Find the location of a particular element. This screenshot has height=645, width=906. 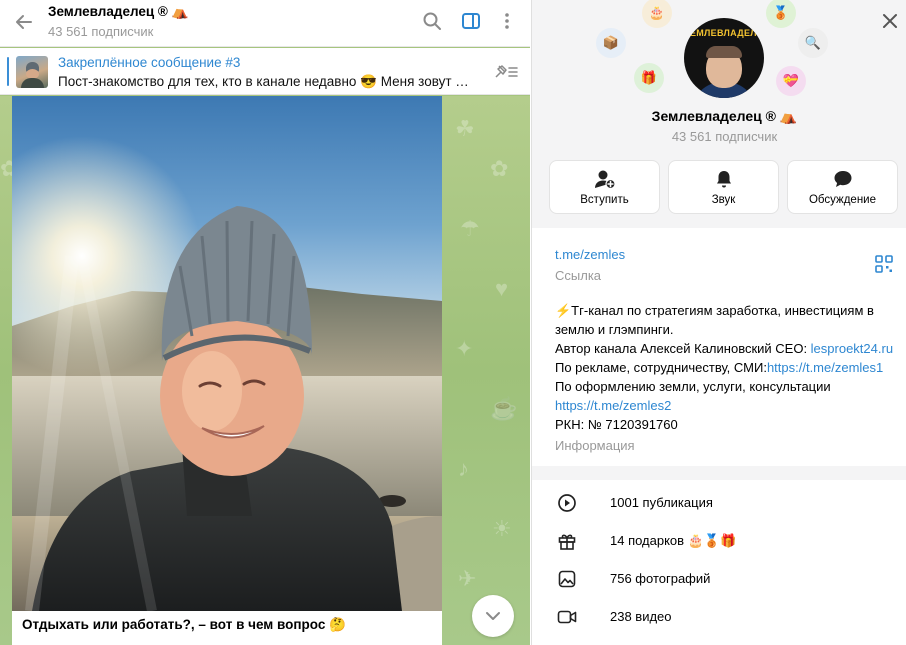

doodle-icon: ♪ is located at coordinates (463, 468).